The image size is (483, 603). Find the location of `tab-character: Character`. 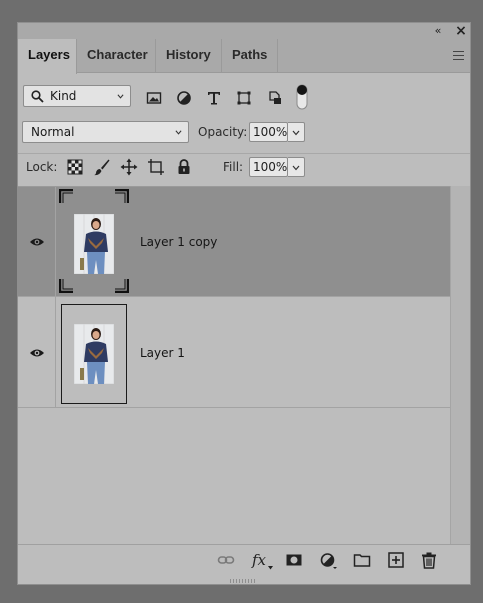

tab-character: Character is located at coordinates (116, 56).